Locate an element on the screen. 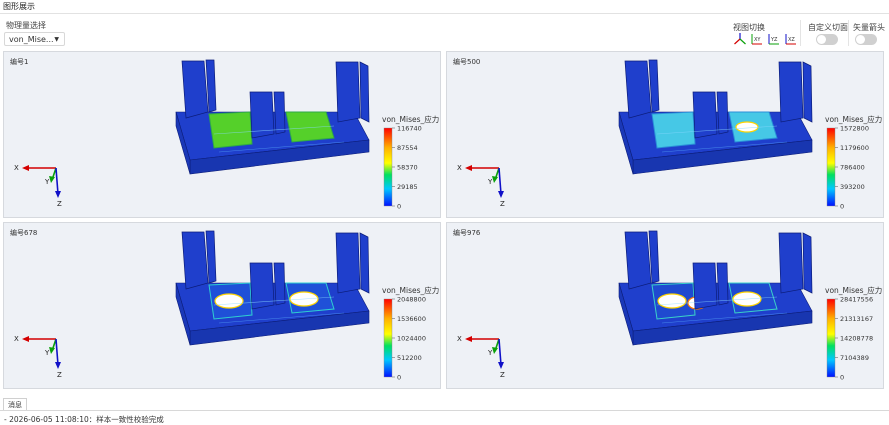 The image size is (889, 425). view-yz-label: YZ is located at coordinates (774, 40).